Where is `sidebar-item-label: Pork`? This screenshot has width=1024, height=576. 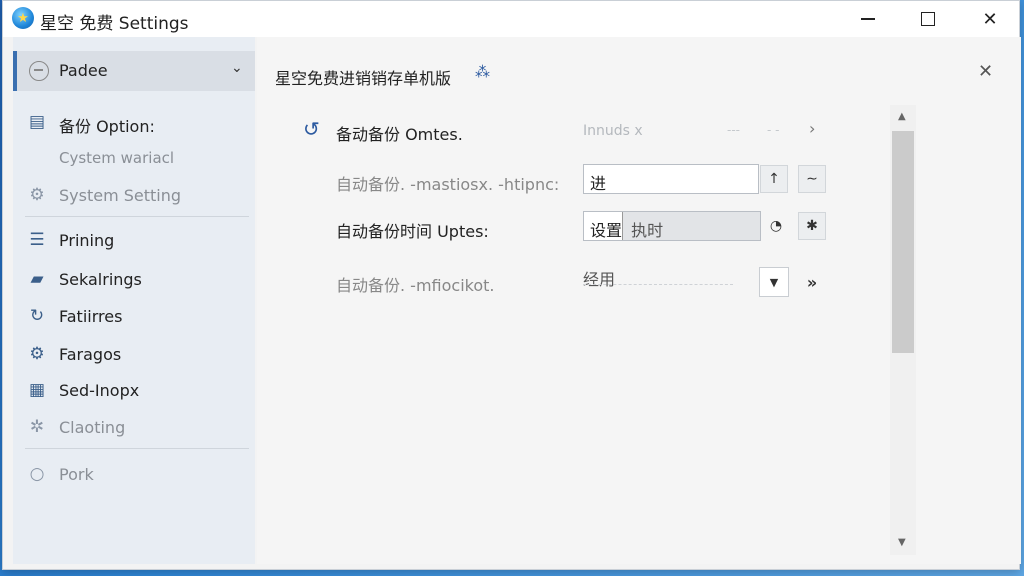 sidebar-item-label: Pork is located at coordinates (76, 474).